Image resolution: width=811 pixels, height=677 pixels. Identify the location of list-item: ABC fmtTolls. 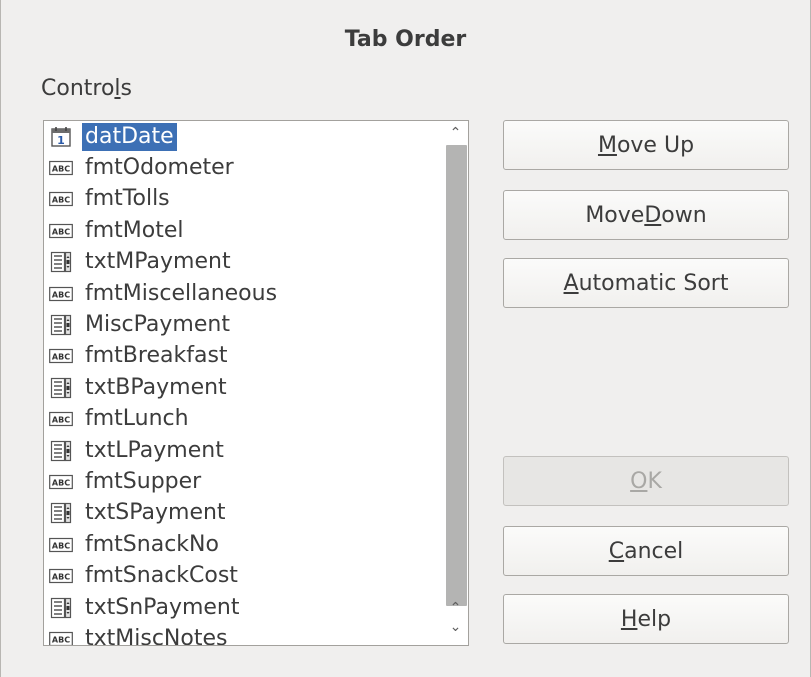
(242, 199).